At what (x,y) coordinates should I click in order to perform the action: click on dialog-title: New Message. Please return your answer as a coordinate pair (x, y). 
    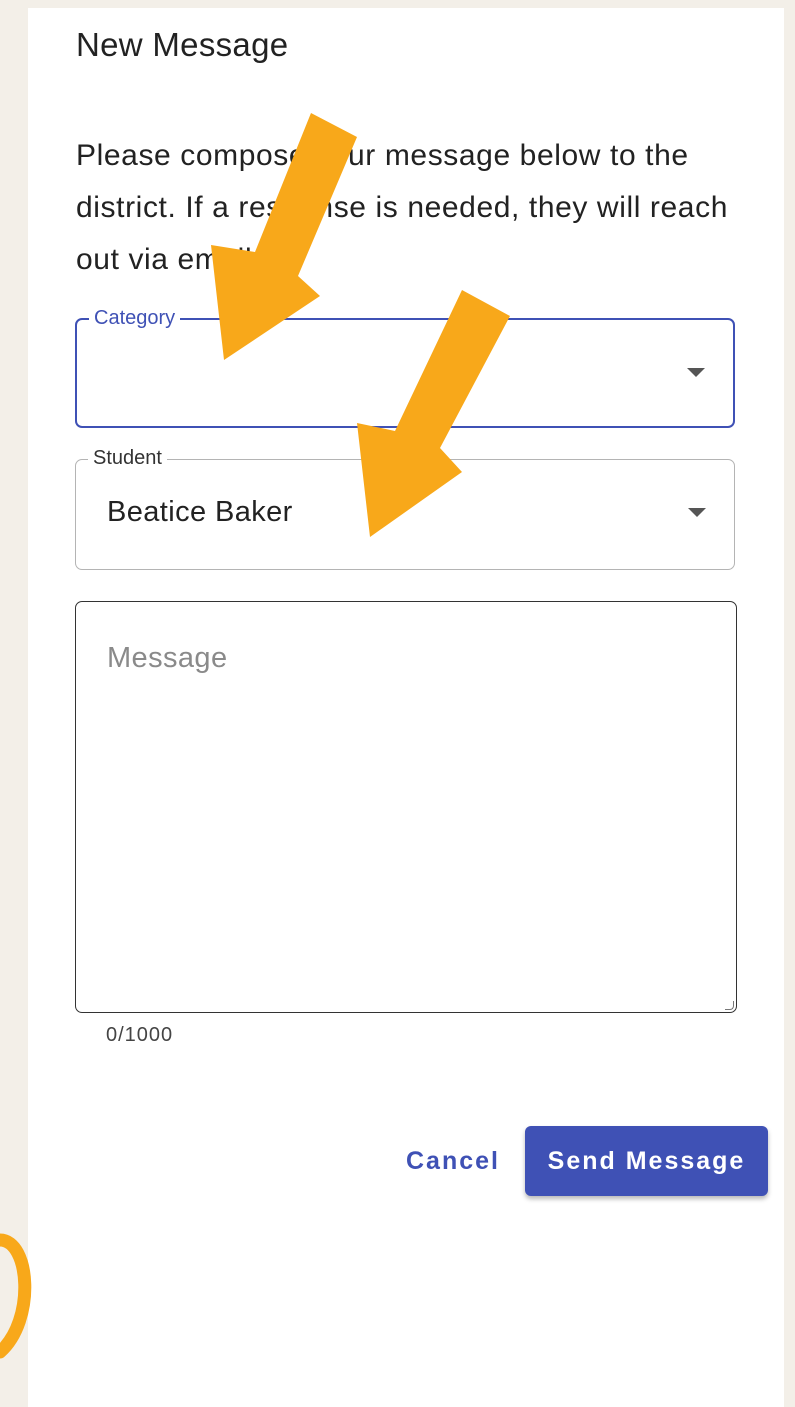
    Looking at the image, I should click on (182, 44).